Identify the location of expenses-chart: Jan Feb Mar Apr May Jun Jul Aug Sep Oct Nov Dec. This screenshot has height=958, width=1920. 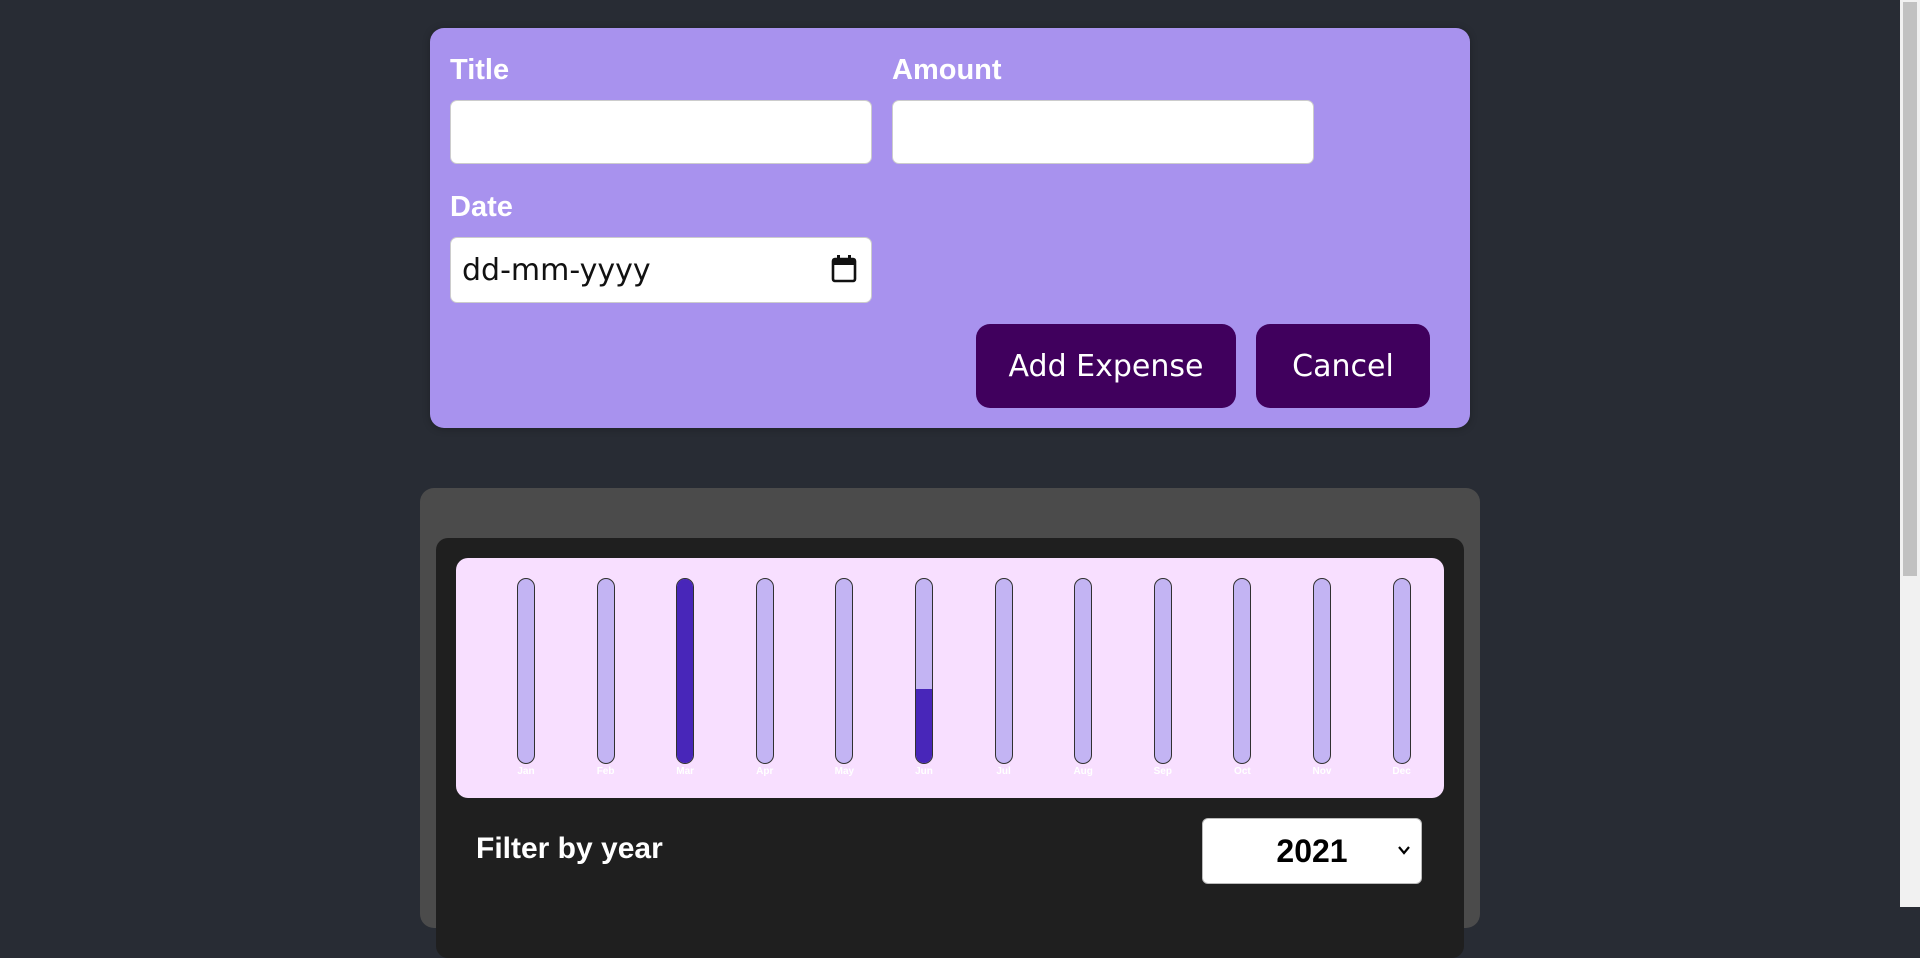
(950, 678).